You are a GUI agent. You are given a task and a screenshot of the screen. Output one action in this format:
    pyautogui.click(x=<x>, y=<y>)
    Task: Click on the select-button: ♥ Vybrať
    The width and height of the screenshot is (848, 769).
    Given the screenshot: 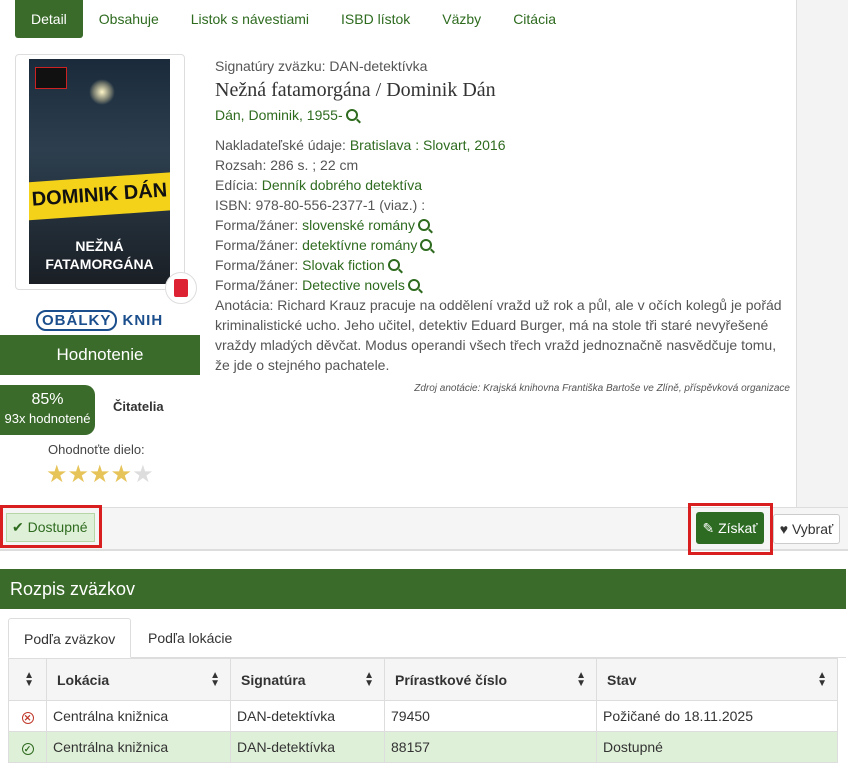 What is the action you would take?
    pyautogui.click(x=806, y=529)
    